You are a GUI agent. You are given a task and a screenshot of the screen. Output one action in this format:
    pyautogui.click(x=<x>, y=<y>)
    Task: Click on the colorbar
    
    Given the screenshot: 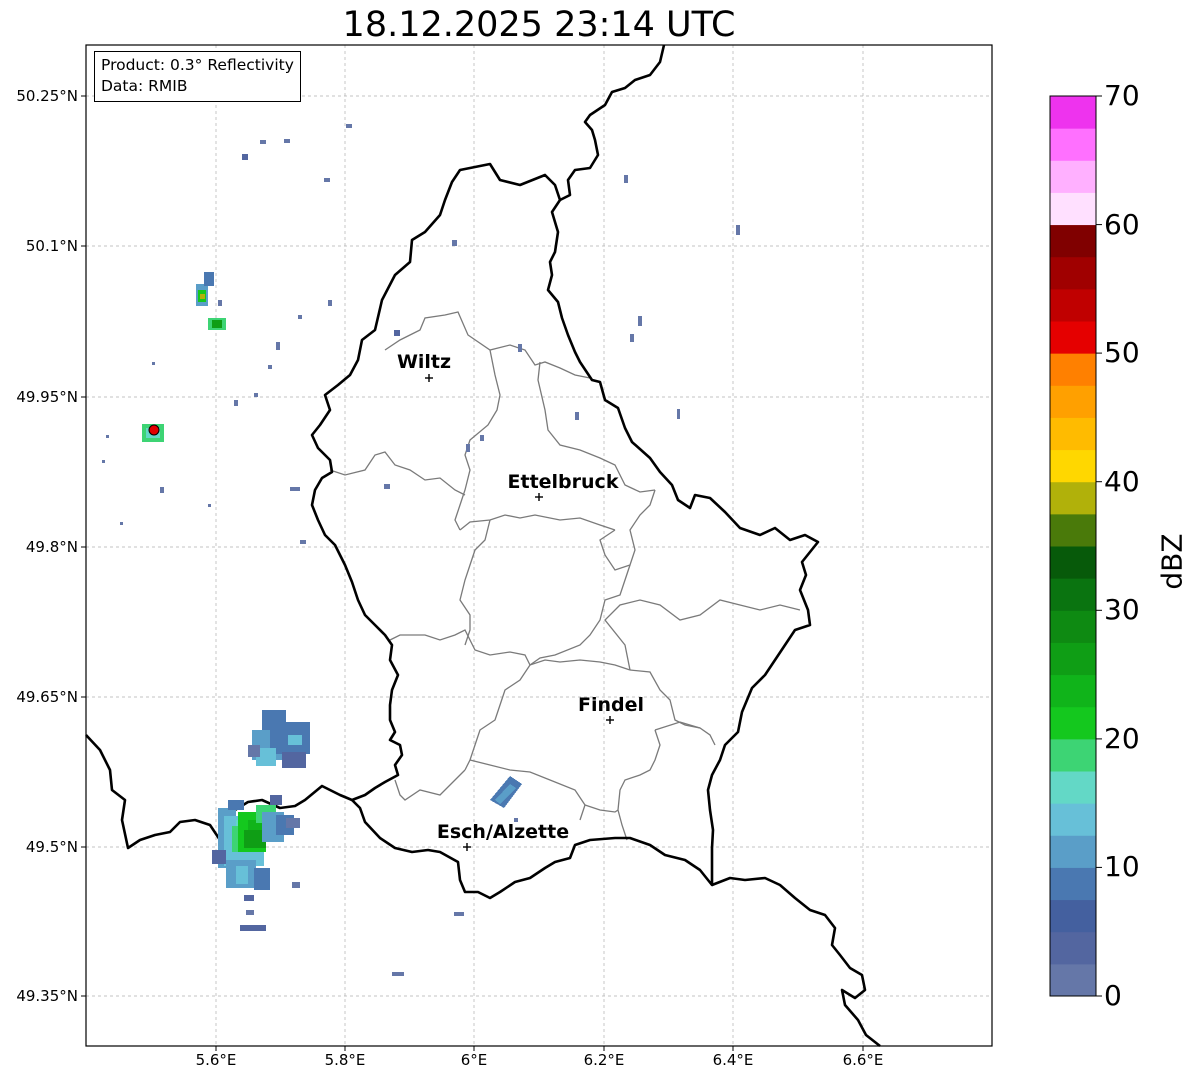 What is the action you would take?
    pyautogui.click(x=1073, y=546)
    